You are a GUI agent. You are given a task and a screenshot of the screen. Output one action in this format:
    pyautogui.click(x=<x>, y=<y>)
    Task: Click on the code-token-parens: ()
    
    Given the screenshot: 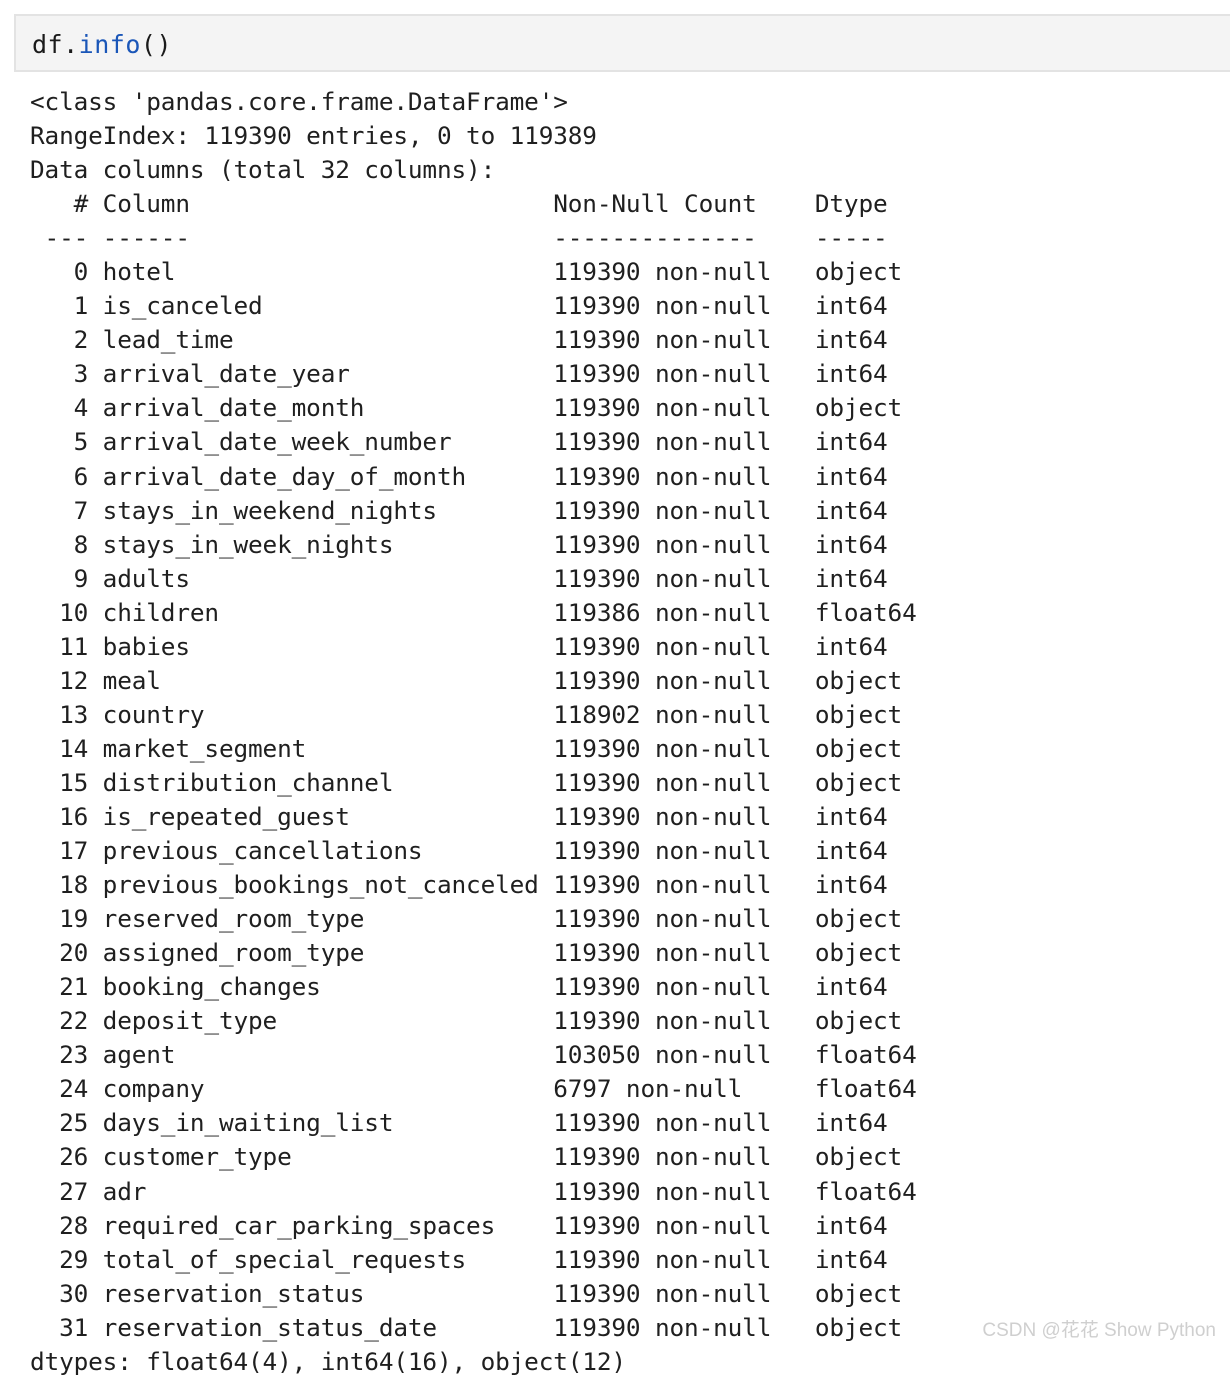 What is the action you would take?
    pyautogui.click(x=156, y=44)
    